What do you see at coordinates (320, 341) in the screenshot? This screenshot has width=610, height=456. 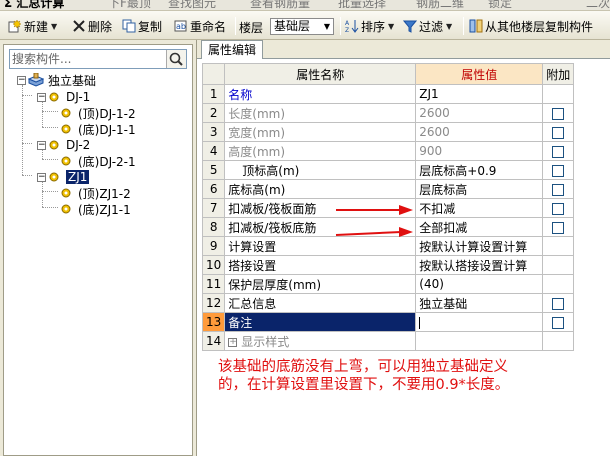 I see `property-name-cell: + 显示样式` at bounding box center [320, 341].